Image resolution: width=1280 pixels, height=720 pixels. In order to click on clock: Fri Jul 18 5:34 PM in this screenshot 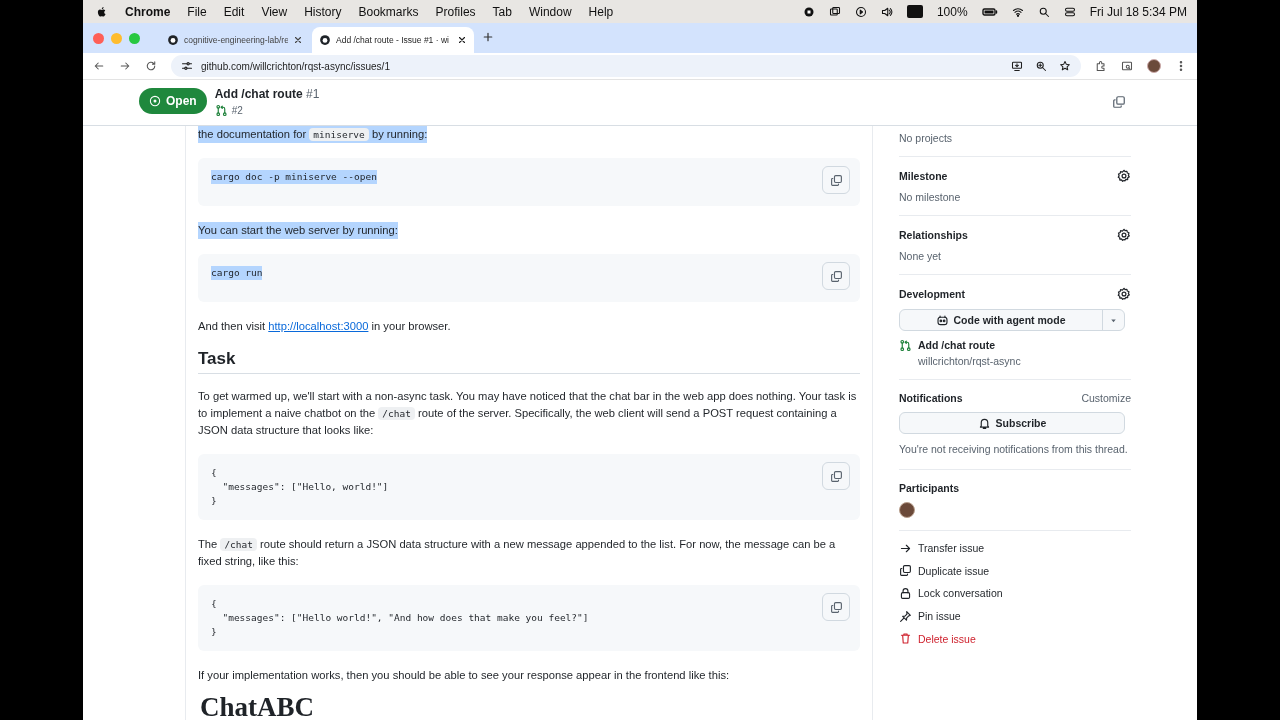, I will do `click(1138, 11)`.